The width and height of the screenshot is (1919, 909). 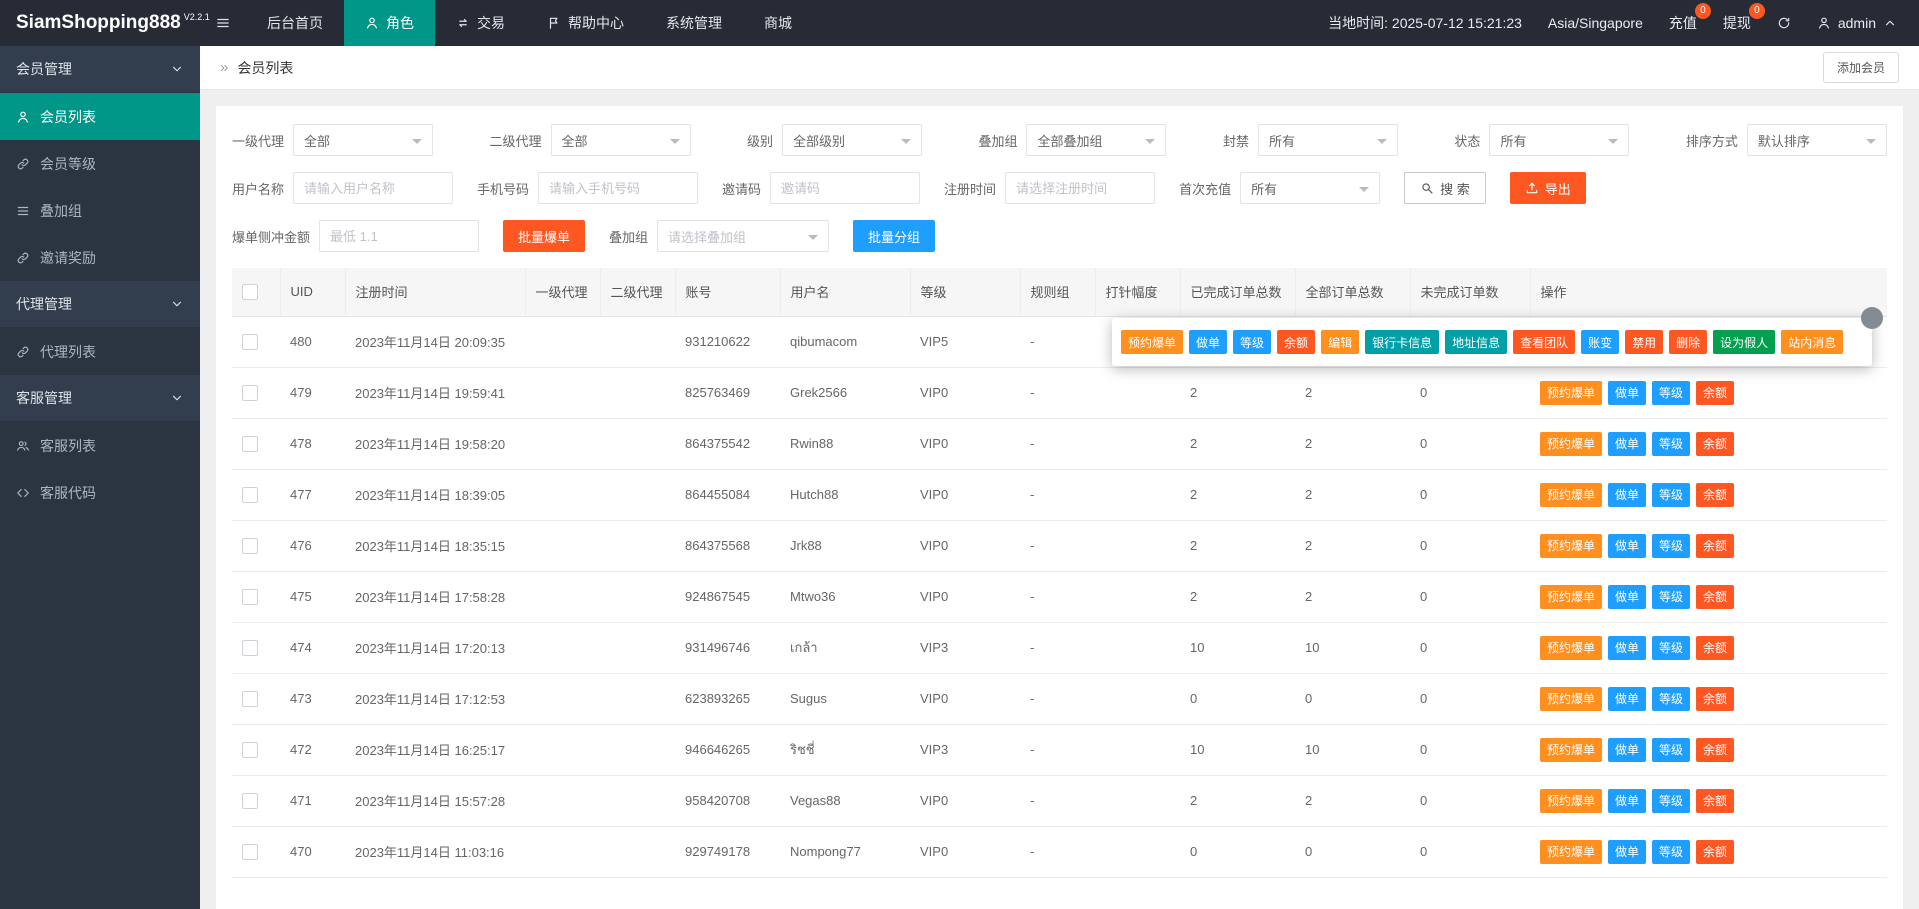 I want to click on sidebar-item-invite-reward: 邀请奖励, so click(x=100, y=257).